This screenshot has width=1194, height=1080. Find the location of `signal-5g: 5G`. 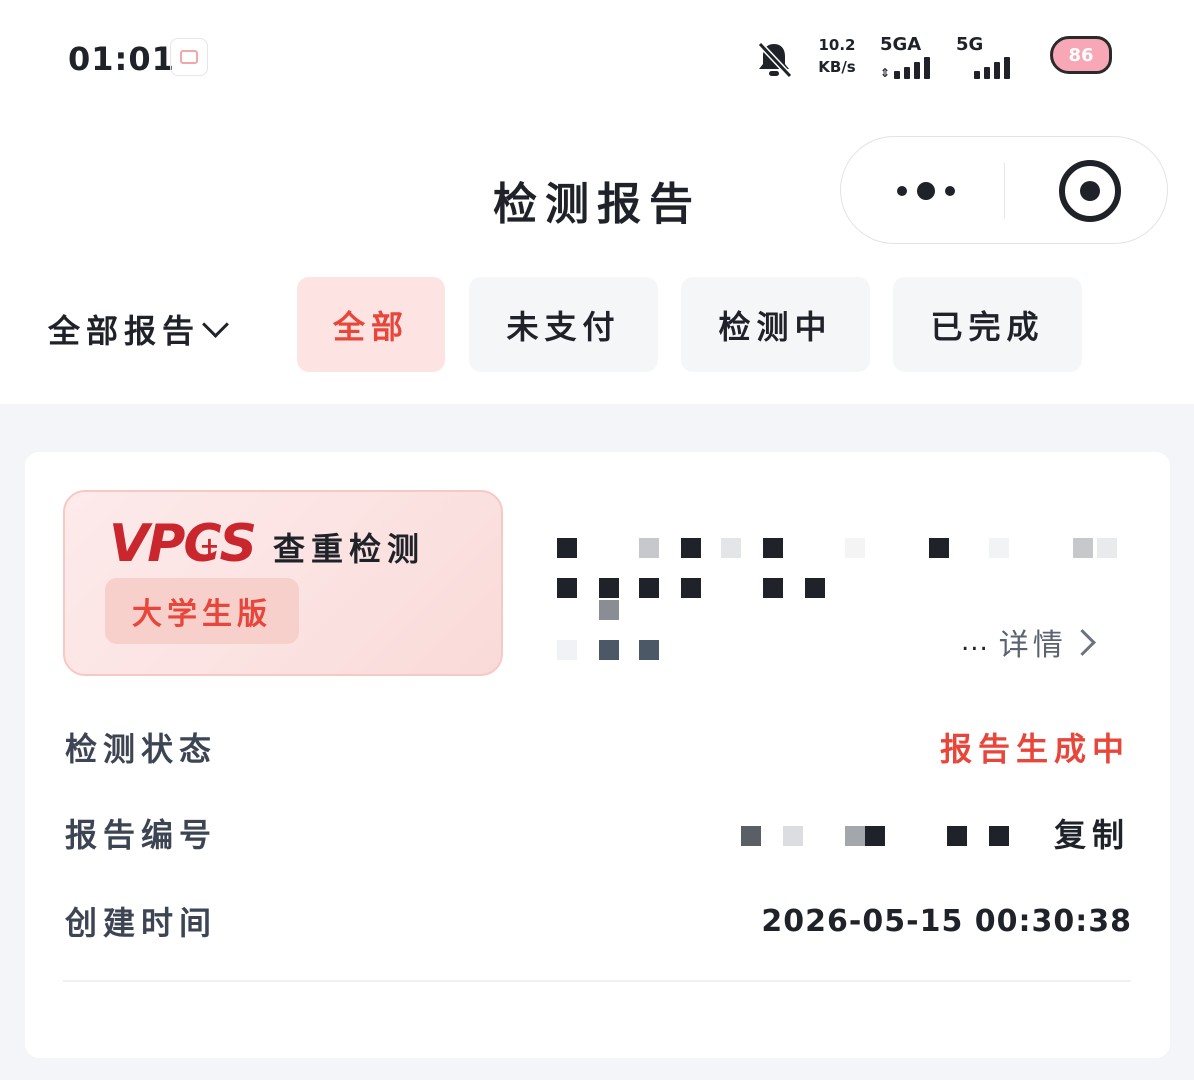

signal-5g: 5G is located at coordinates (983, 56).